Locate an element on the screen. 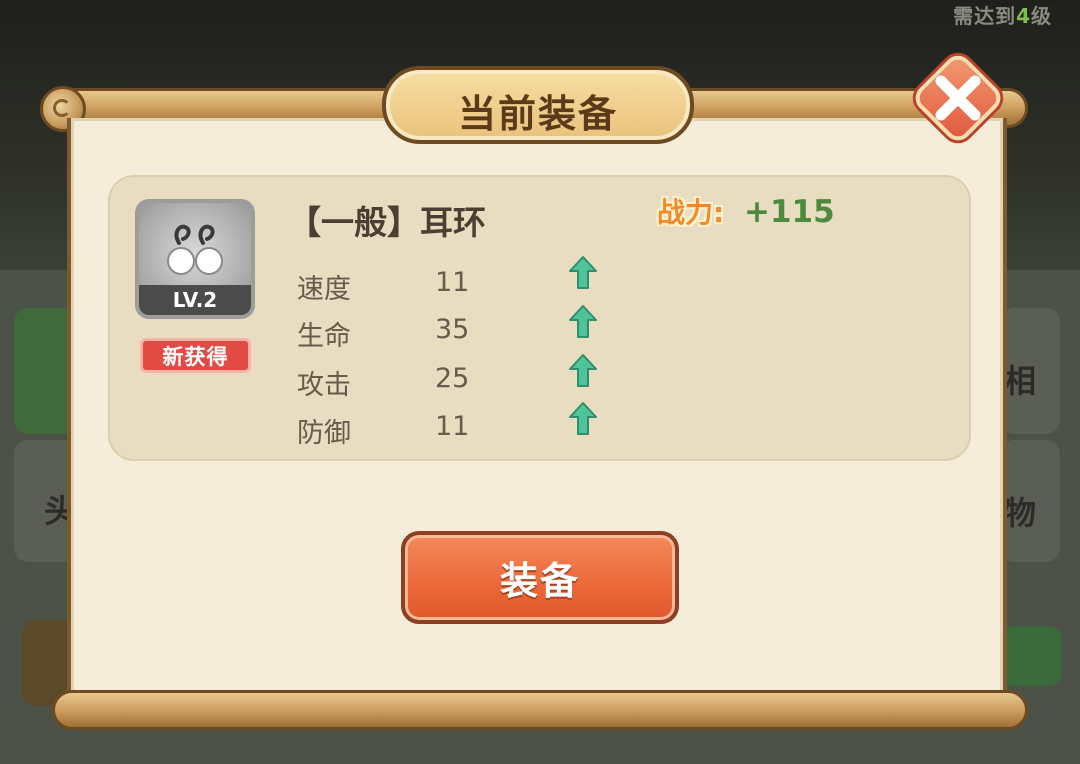  combat-power-label: 战力: is located at coordinates (691, 212).